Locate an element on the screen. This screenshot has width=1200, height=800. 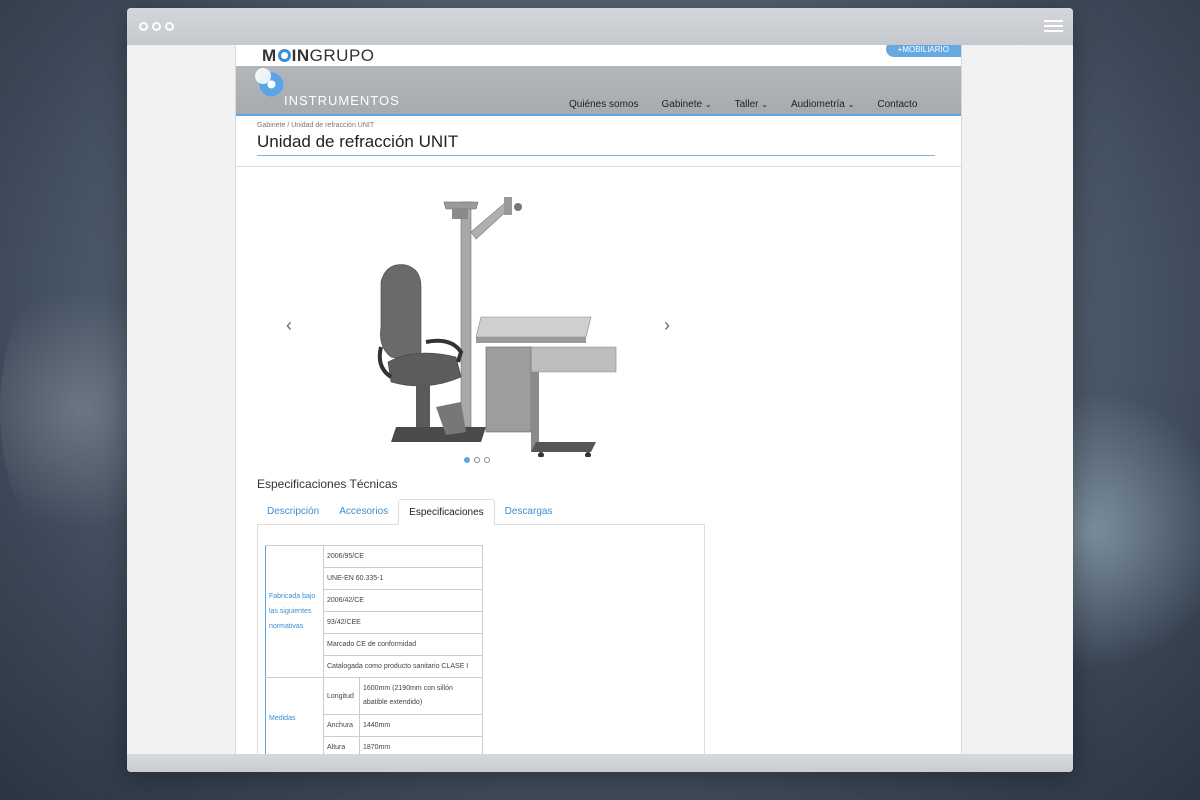
logo-grupo-text: GRUPO is located at coordinates (342, 55).